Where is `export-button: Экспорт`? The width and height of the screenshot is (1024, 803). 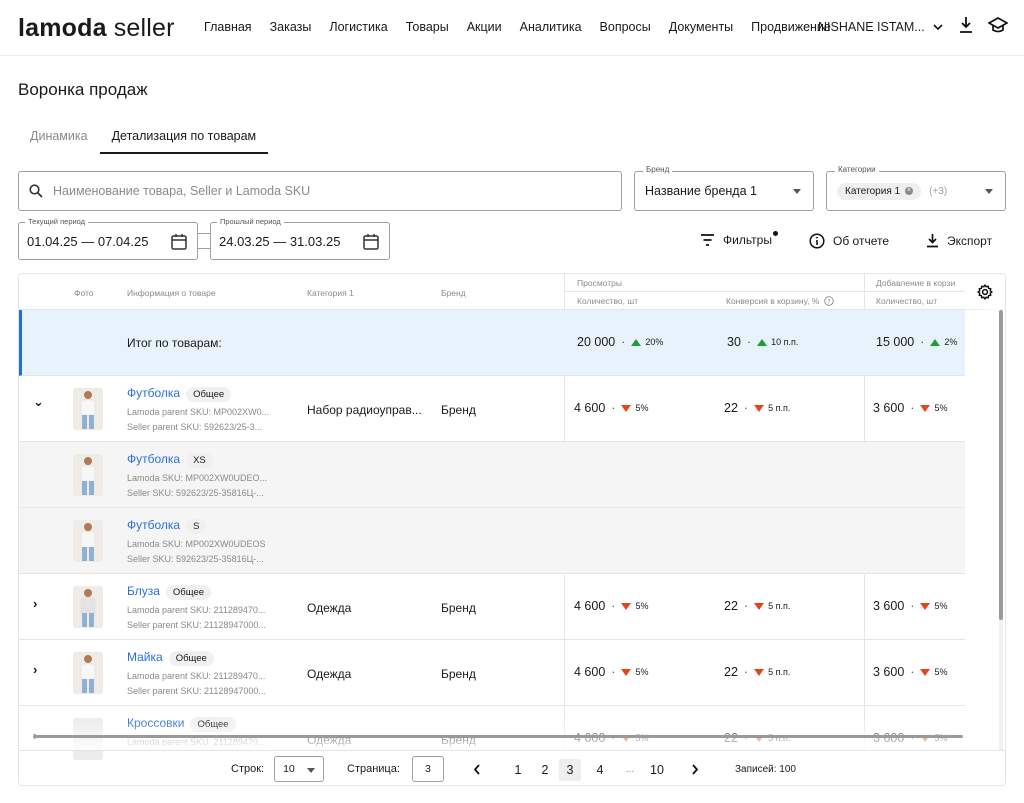 export-button: Экспорт is located at coordinates (959, 240).